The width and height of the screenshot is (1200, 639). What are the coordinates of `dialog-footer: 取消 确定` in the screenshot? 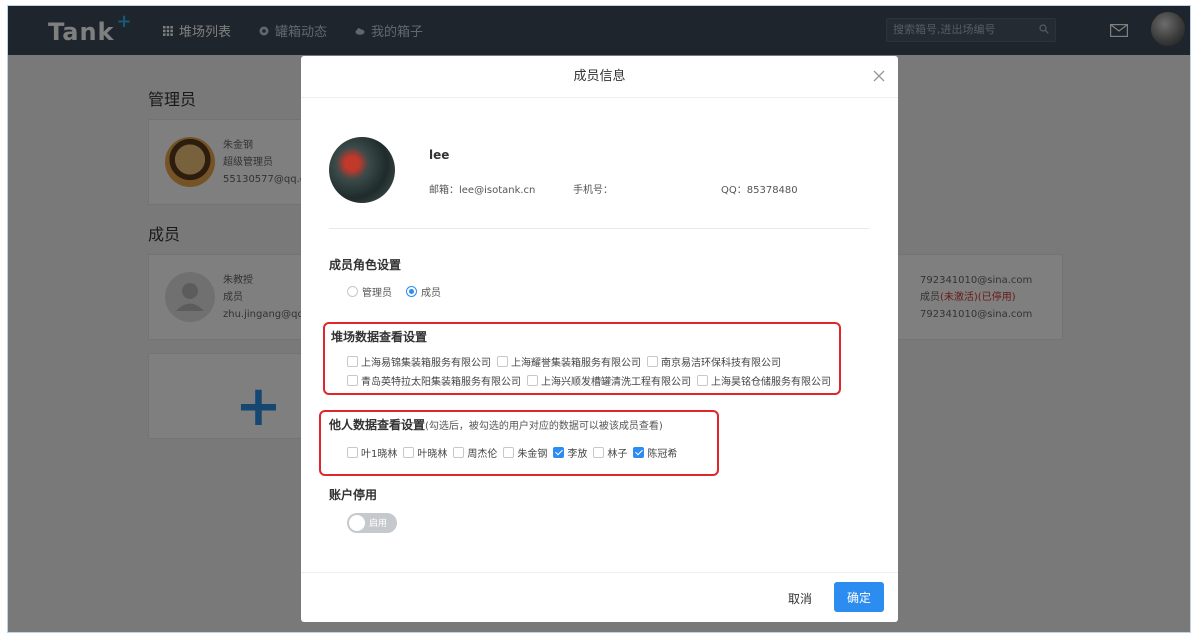 It's located at (599, 597).